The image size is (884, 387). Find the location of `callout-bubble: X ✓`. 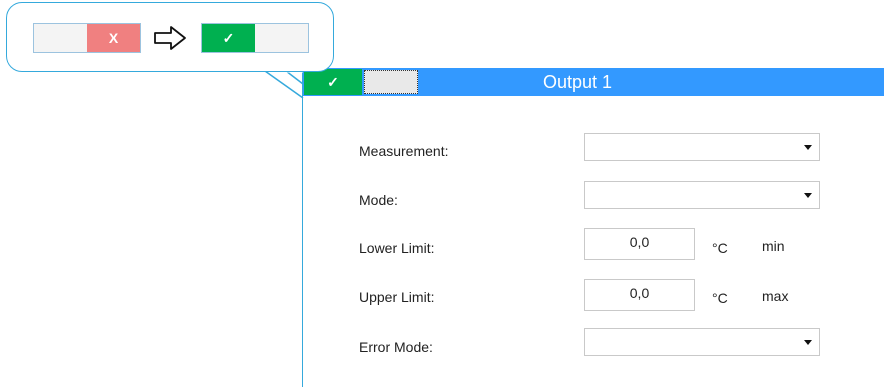

callout-bubble: X ✓ is located at coordinates (170, 37).